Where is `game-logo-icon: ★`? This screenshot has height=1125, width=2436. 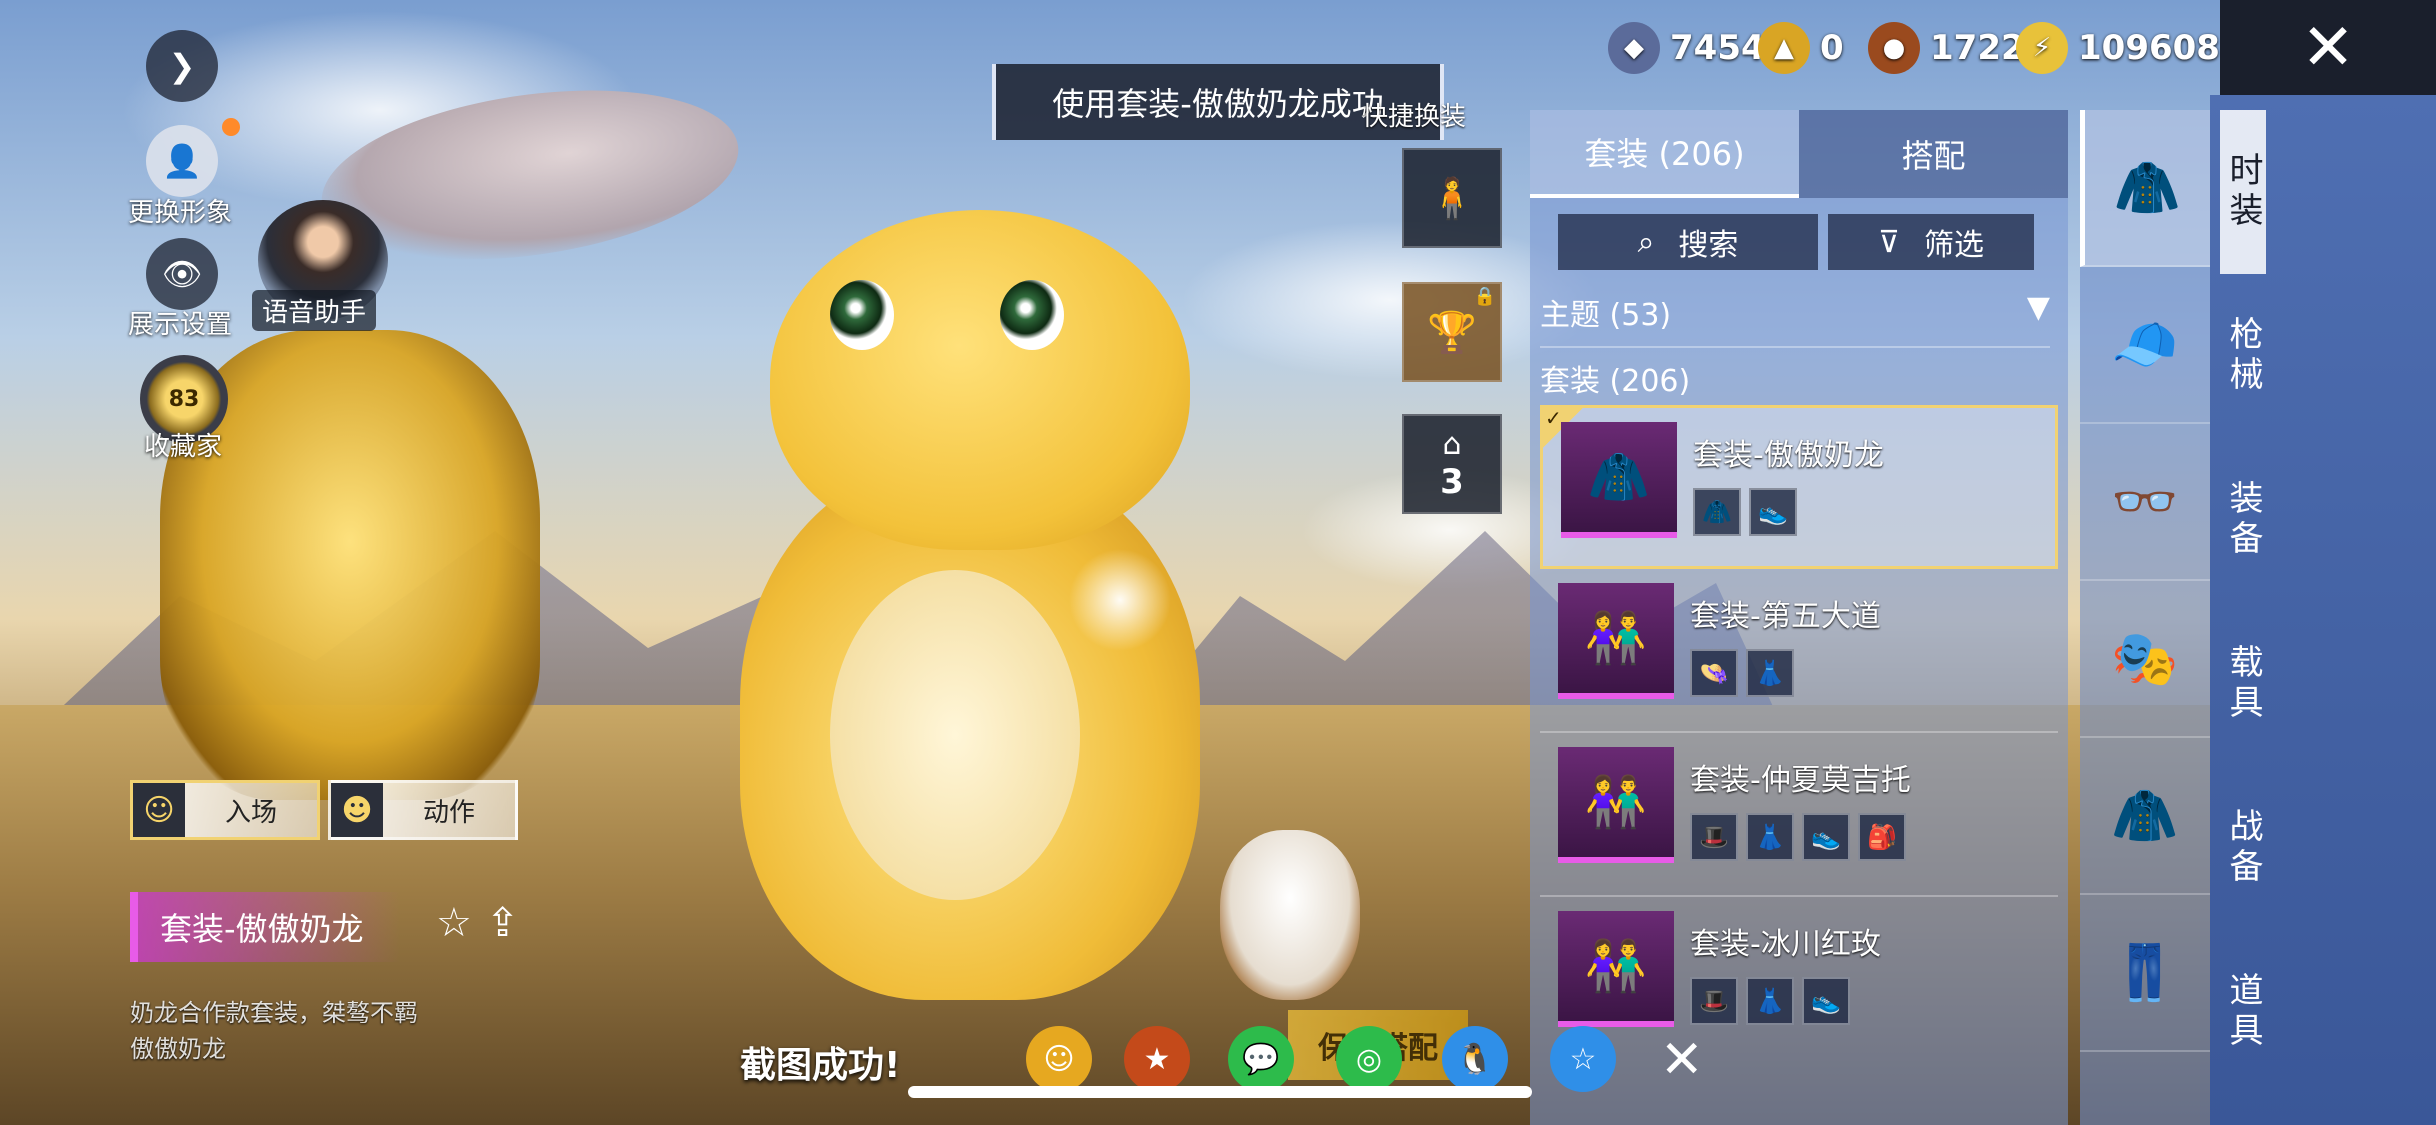 game-logo-icon: ★ is located at coordinates (1157, 1059).